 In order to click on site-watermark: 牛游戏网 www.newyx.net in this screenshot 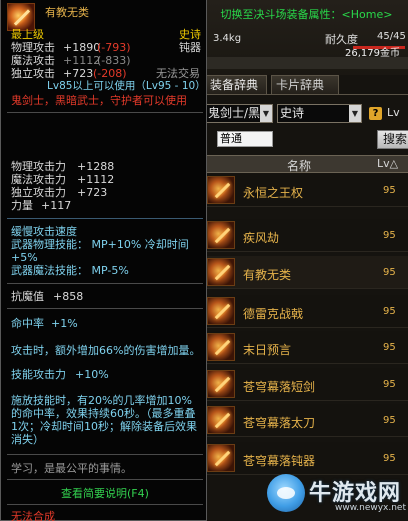, I will do `click(336, 495)`.